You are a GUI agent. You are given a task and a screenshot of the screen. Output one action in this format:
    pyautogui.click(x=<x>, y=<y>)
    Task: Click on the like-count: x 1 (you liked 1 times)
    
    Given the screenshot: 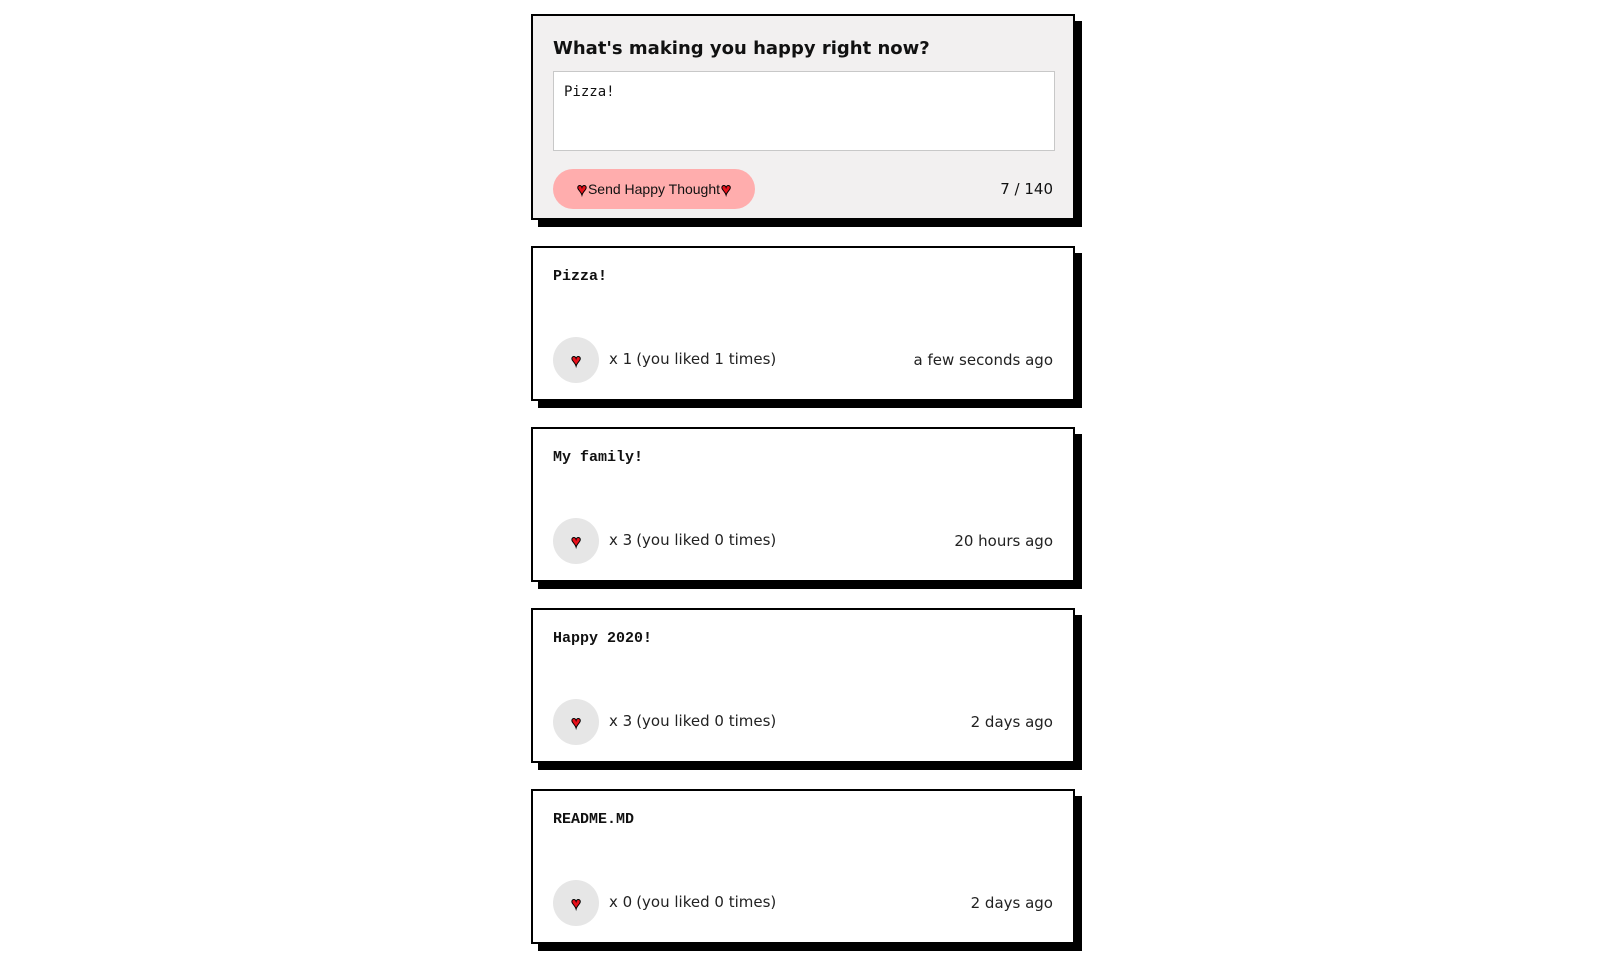 What is the action you would take?
    pyautogui.click(x=692, y=359)
    